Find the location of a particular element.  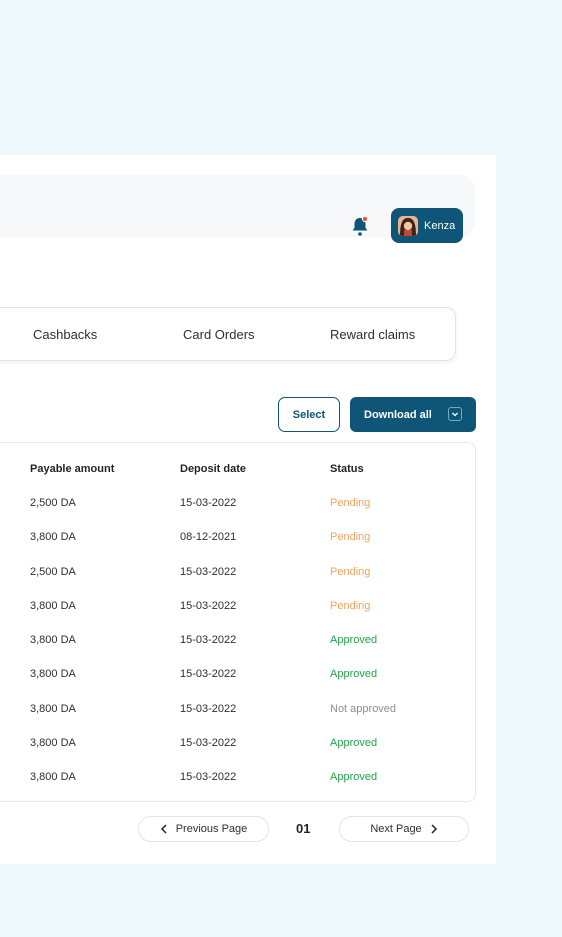

tab-bar: Cashbacks Card Orders Reward claims is located at coordinates (228, 334).